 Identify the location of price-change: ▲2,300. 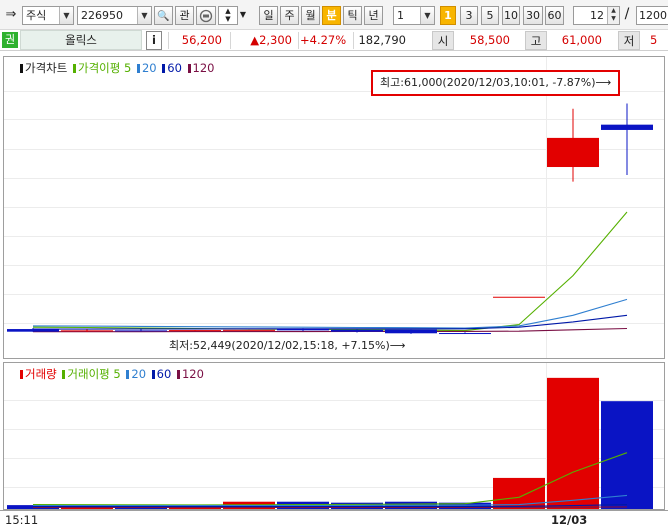
(271, 40).